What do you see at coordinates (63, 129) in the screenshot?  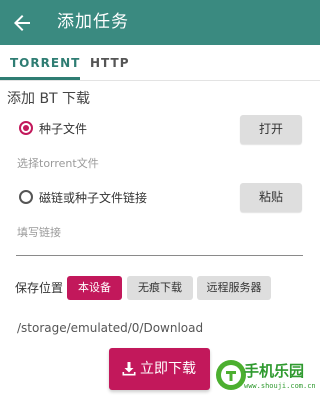 I see `torrent-file-label: 种子文件` at bounding box center [63, 129].